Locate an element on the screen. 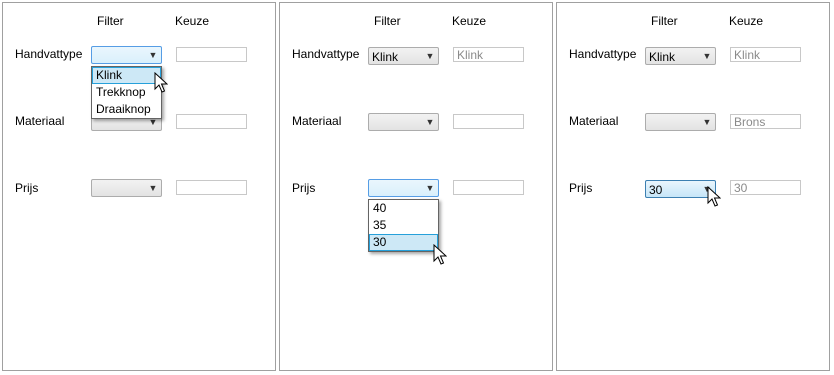 This screenshot has width=834, height=375. dropdown-option: Draaiknop is located at coordinates (126, 109).